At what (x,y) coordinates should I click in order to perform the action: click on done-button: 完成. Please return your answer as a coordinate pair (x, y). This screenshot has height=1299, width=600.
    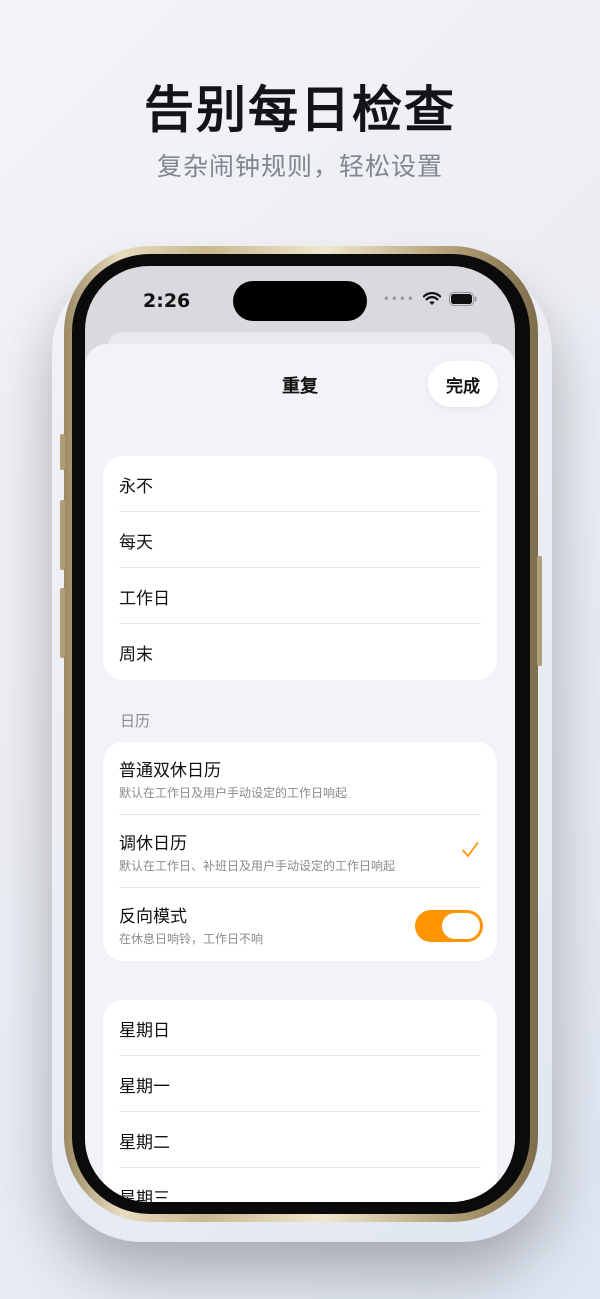
    Looking at the image, I should click on (463, 384).